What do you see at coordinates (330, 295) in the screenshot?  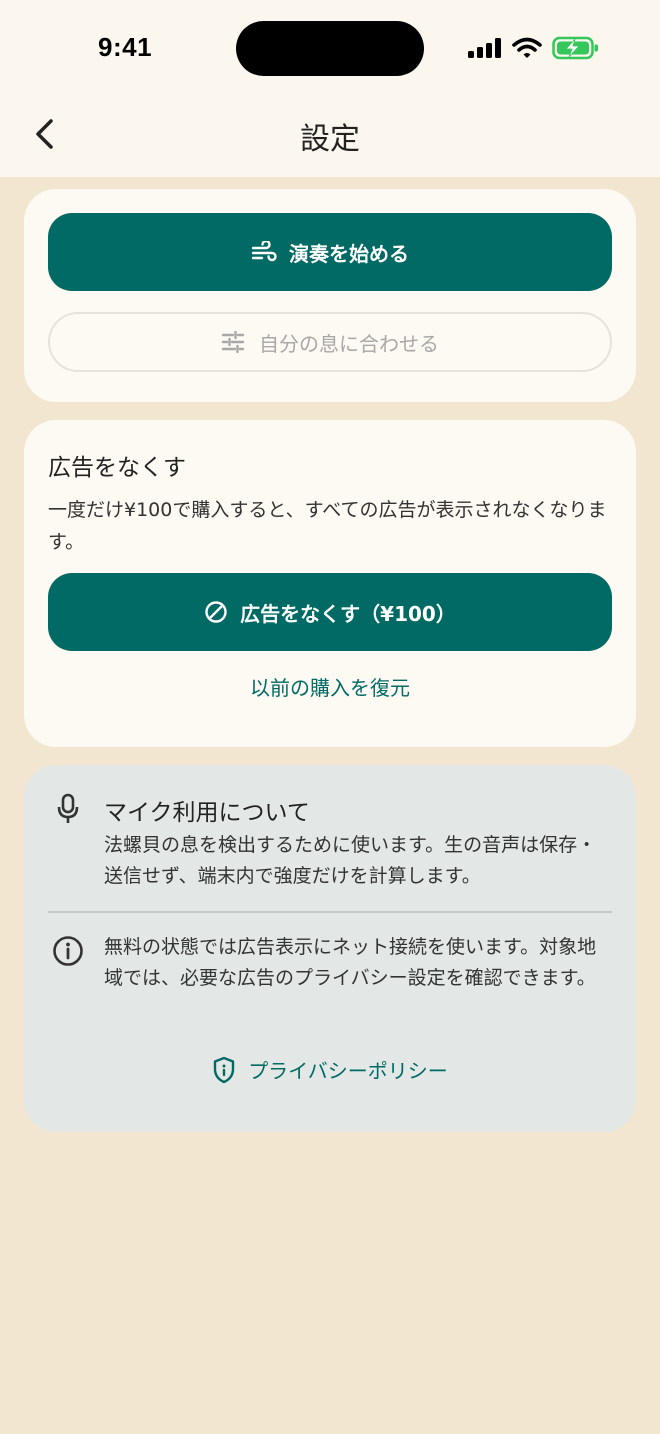 I see `play-card: 演奏を始める 自分の息に合わせる` at bounding box center [330, 295].